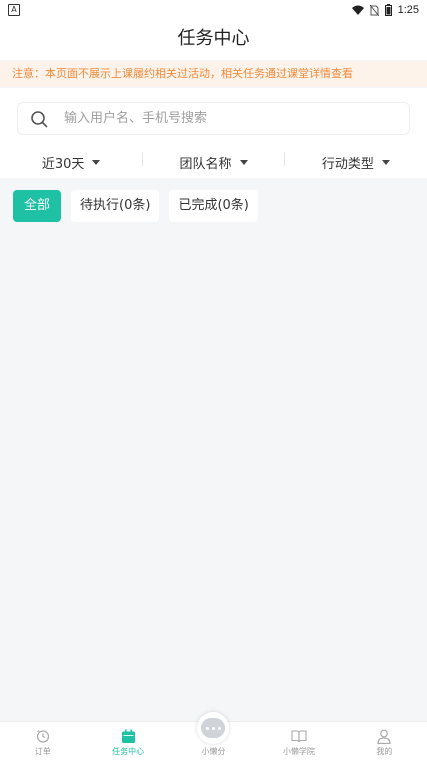 This screenshot has height=760, width=427. What do you see at coordinates (374, 10) in the screenshot?
I see `no-sim-icon` at bounding box center [374, 10].